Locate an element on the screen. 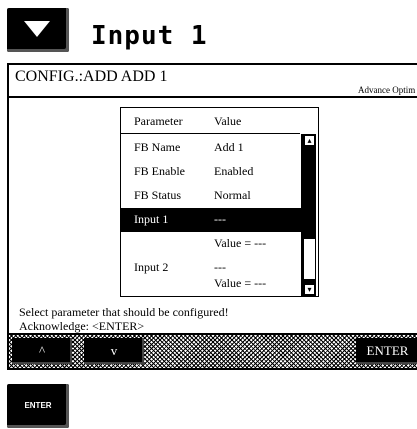 Image resolution: width=417 pixels, height=429 pixels. row-value: Enabled is located at coordinates (234, 171).